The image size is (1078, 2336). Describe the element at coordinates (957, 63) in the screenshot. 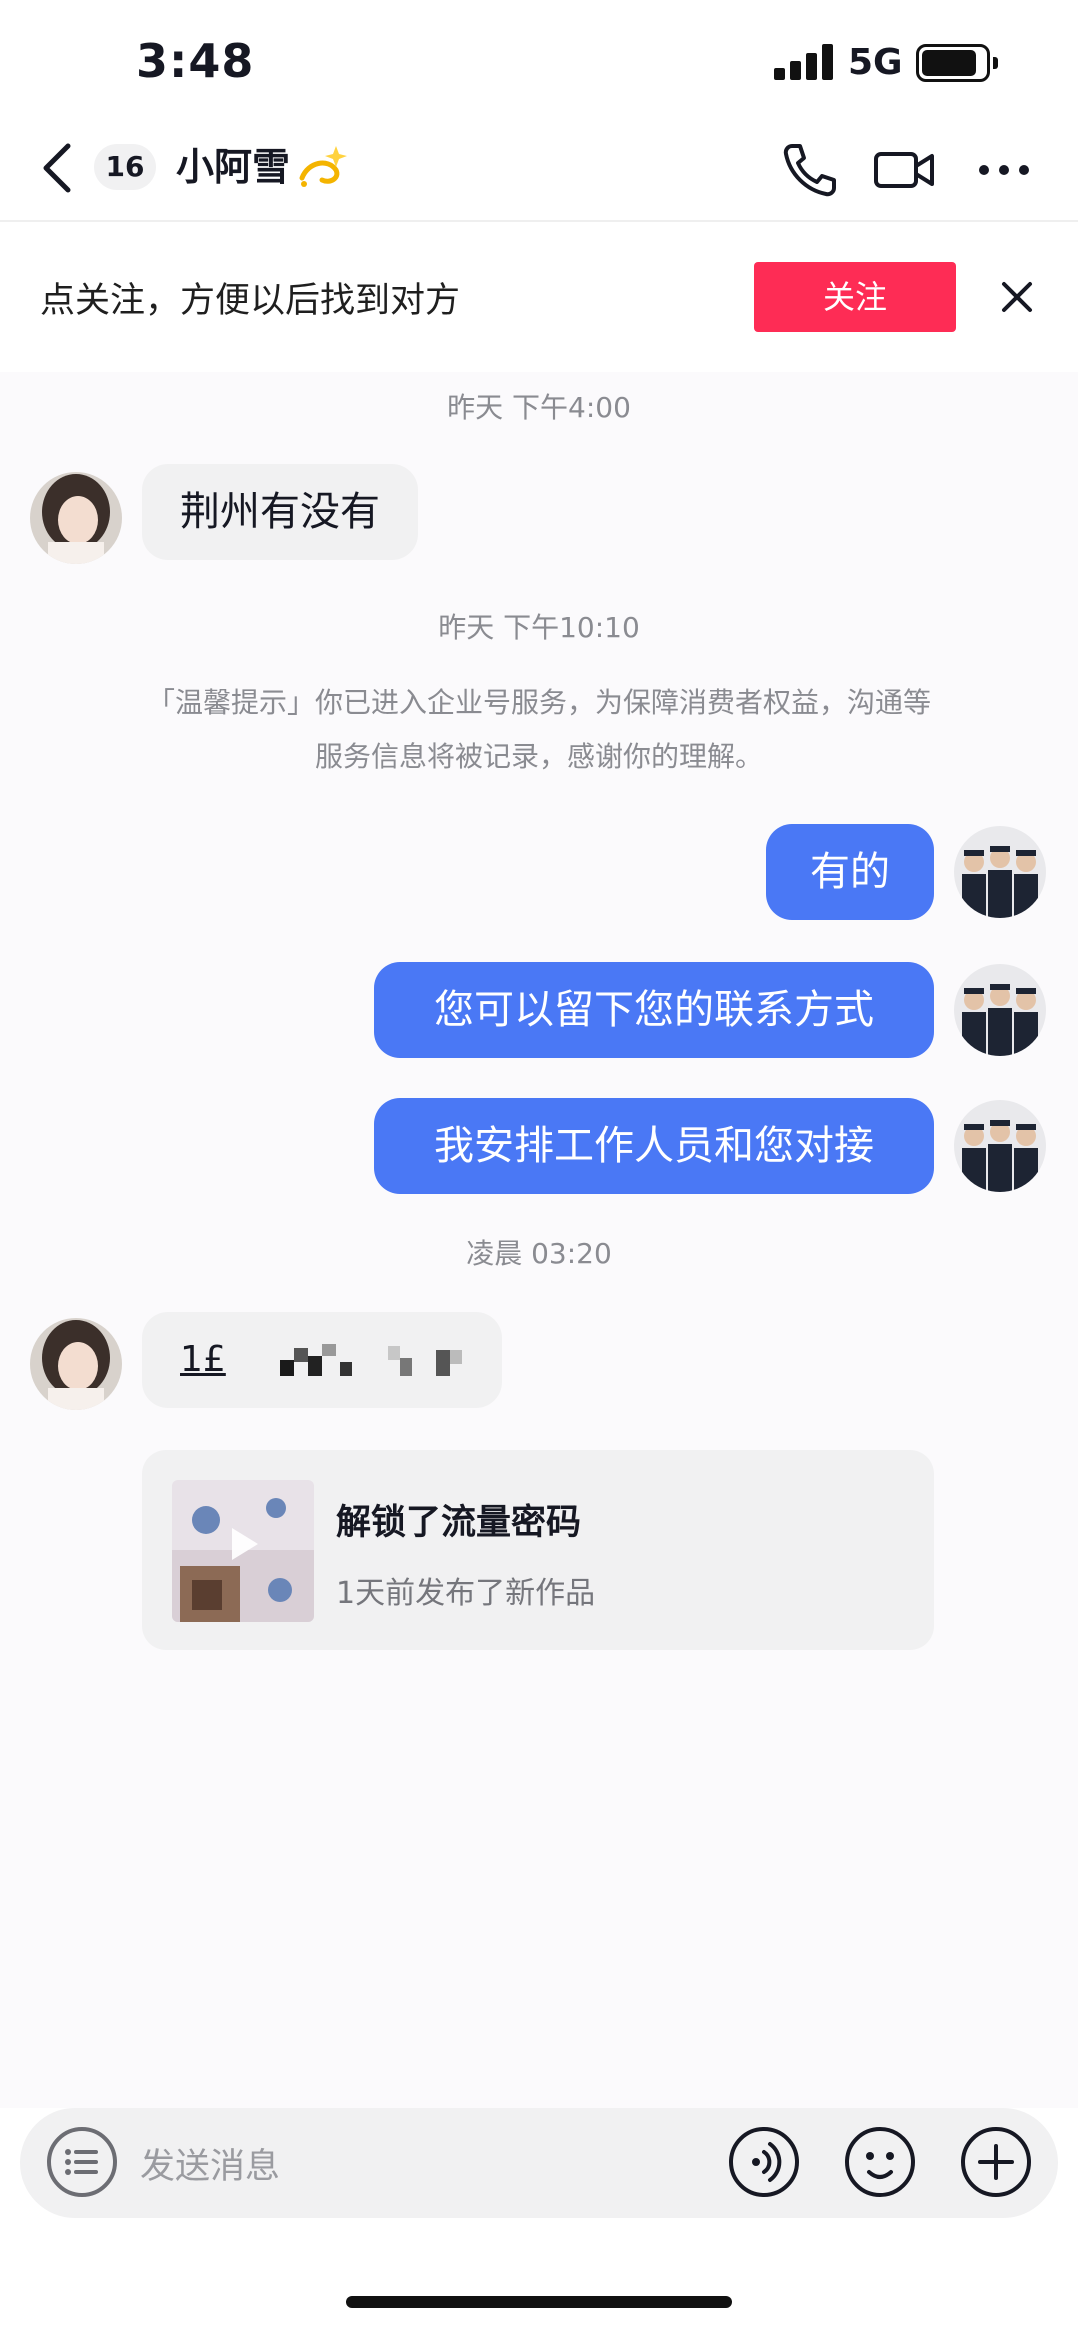

I see `battery-icon` at that location.